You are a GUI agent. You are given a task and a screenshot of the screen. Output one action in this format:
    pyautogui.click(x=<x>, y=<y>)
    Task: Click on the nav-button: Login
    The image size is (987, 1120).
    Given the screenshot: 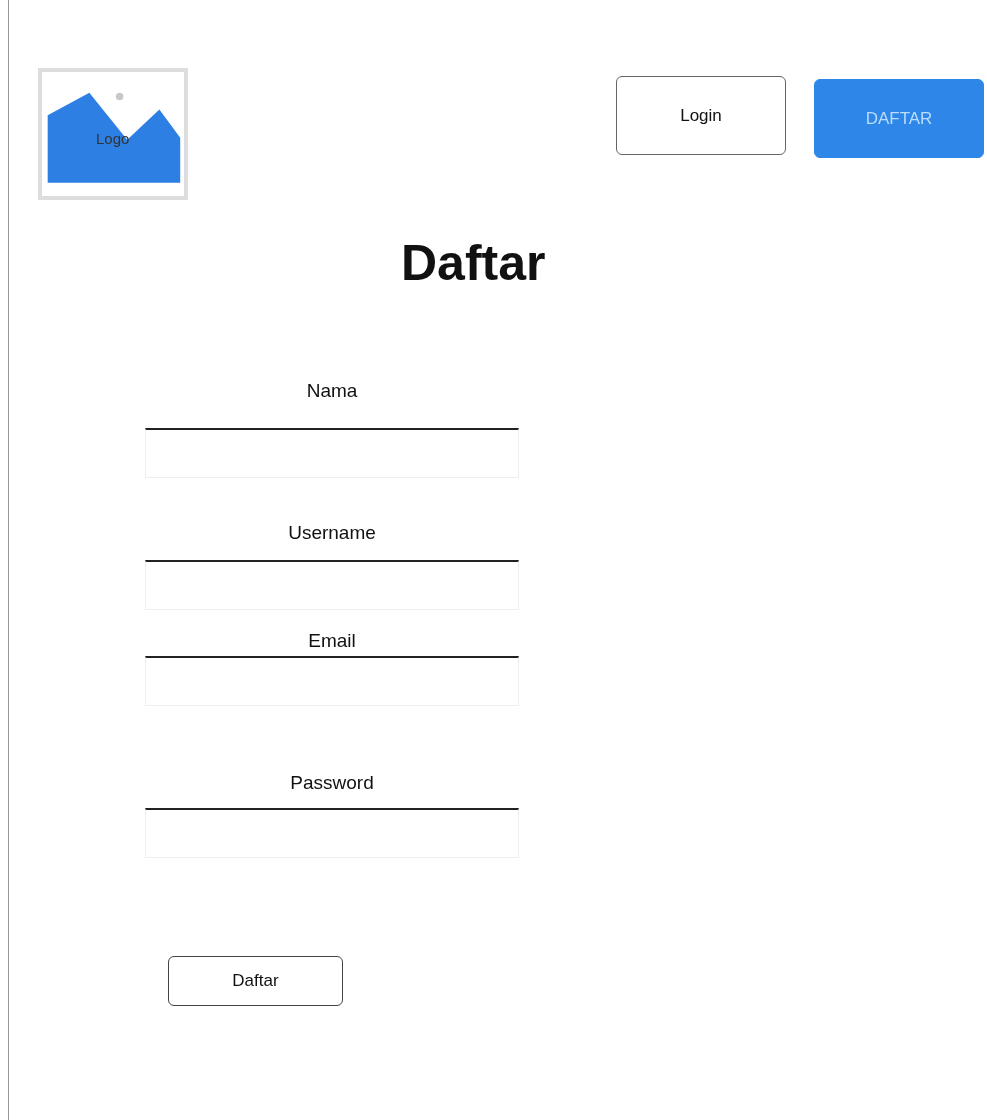 What is the action you would take?
    pyautogui.click(x=701, y=115)
    